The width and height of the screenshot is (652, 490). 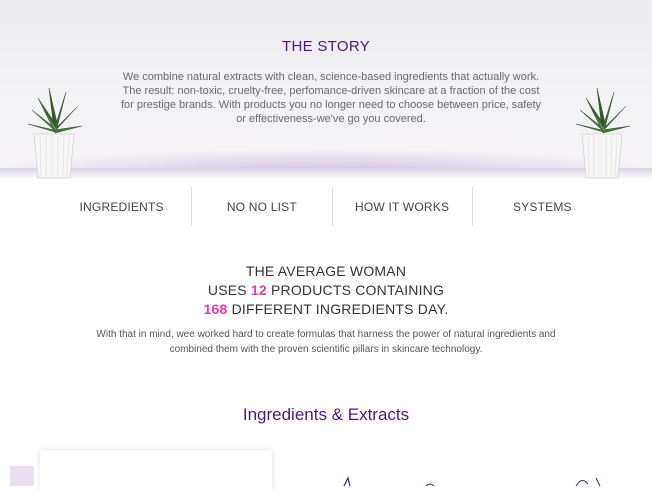 What do you see at coordinates (22, 476) in the screenshot?
I see `side-decoration` at bounding box center [22, 476].